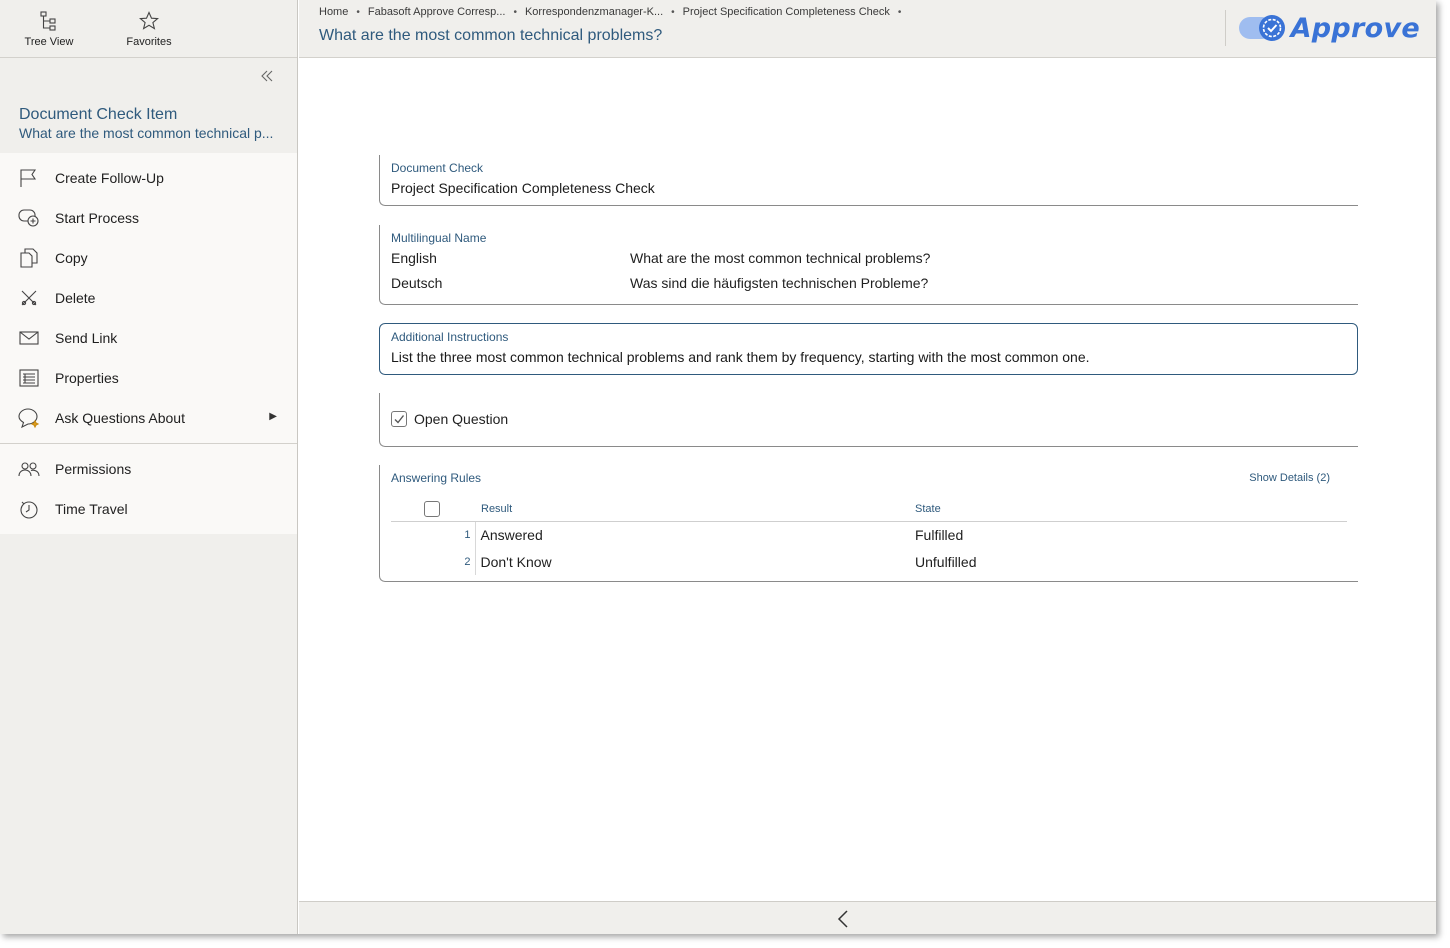  Describe the element at coordinates (29, 338) in the screenshot. I see `envelope-icon` at that location.